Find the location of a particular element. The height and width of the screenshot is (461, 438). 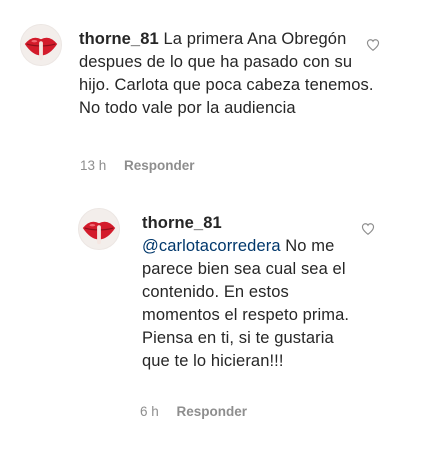

comment-meta: 6 h Responder is located at coordinates (193, 411).